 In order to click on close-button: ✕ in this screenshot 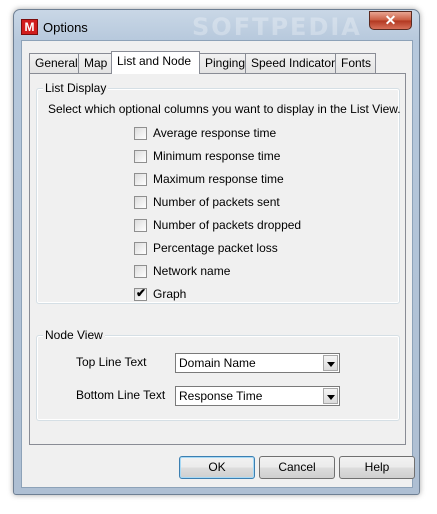, I will do `click(390, 20)`.